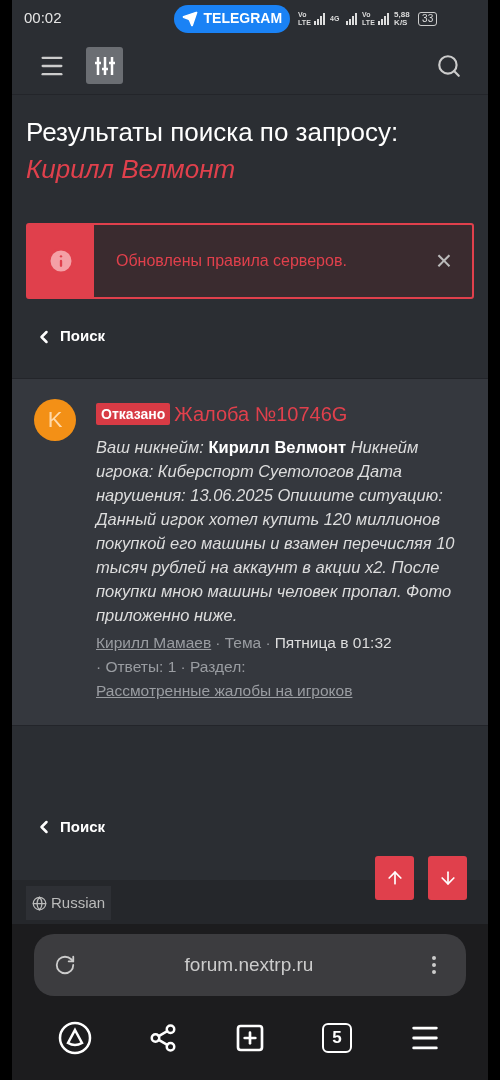 The width and height of the screenshot is (500, 1080). What do you see at coordinates (133, 413) in the screenshot?
I see `status-badge: Отказано` at bounding box center [133, 413].